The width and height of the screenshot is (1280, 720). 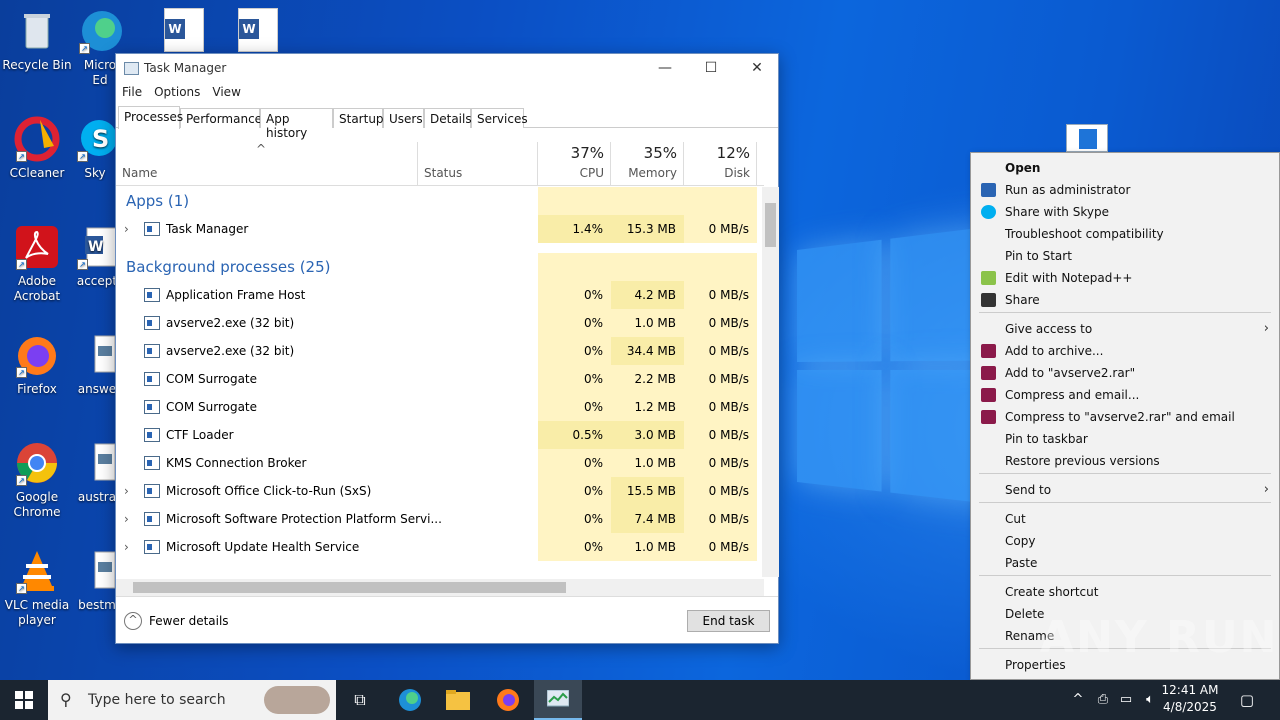 I want to click on process-name: COM Surrogate, so click(x=212, y=407).